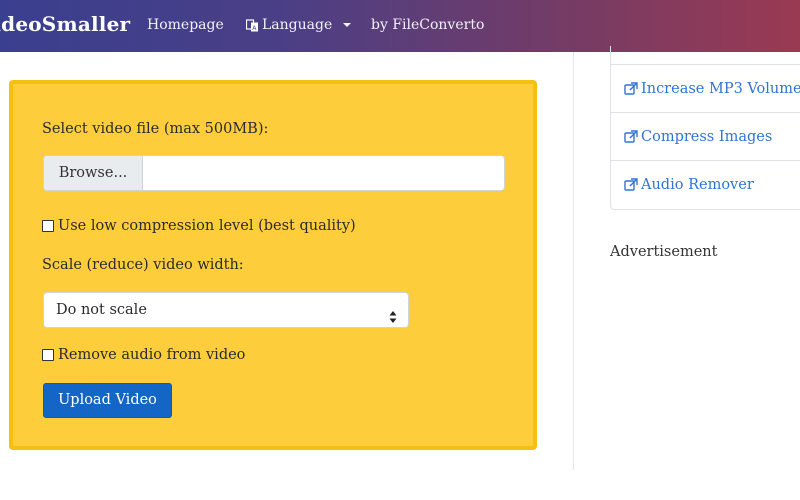  I want to click on translate-icon: A, so click(252, 25).